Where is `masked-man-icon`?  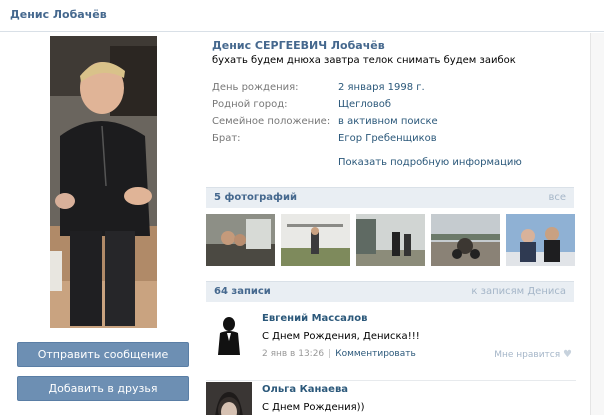
masked-man-icon is located at coordinates (229, 334).